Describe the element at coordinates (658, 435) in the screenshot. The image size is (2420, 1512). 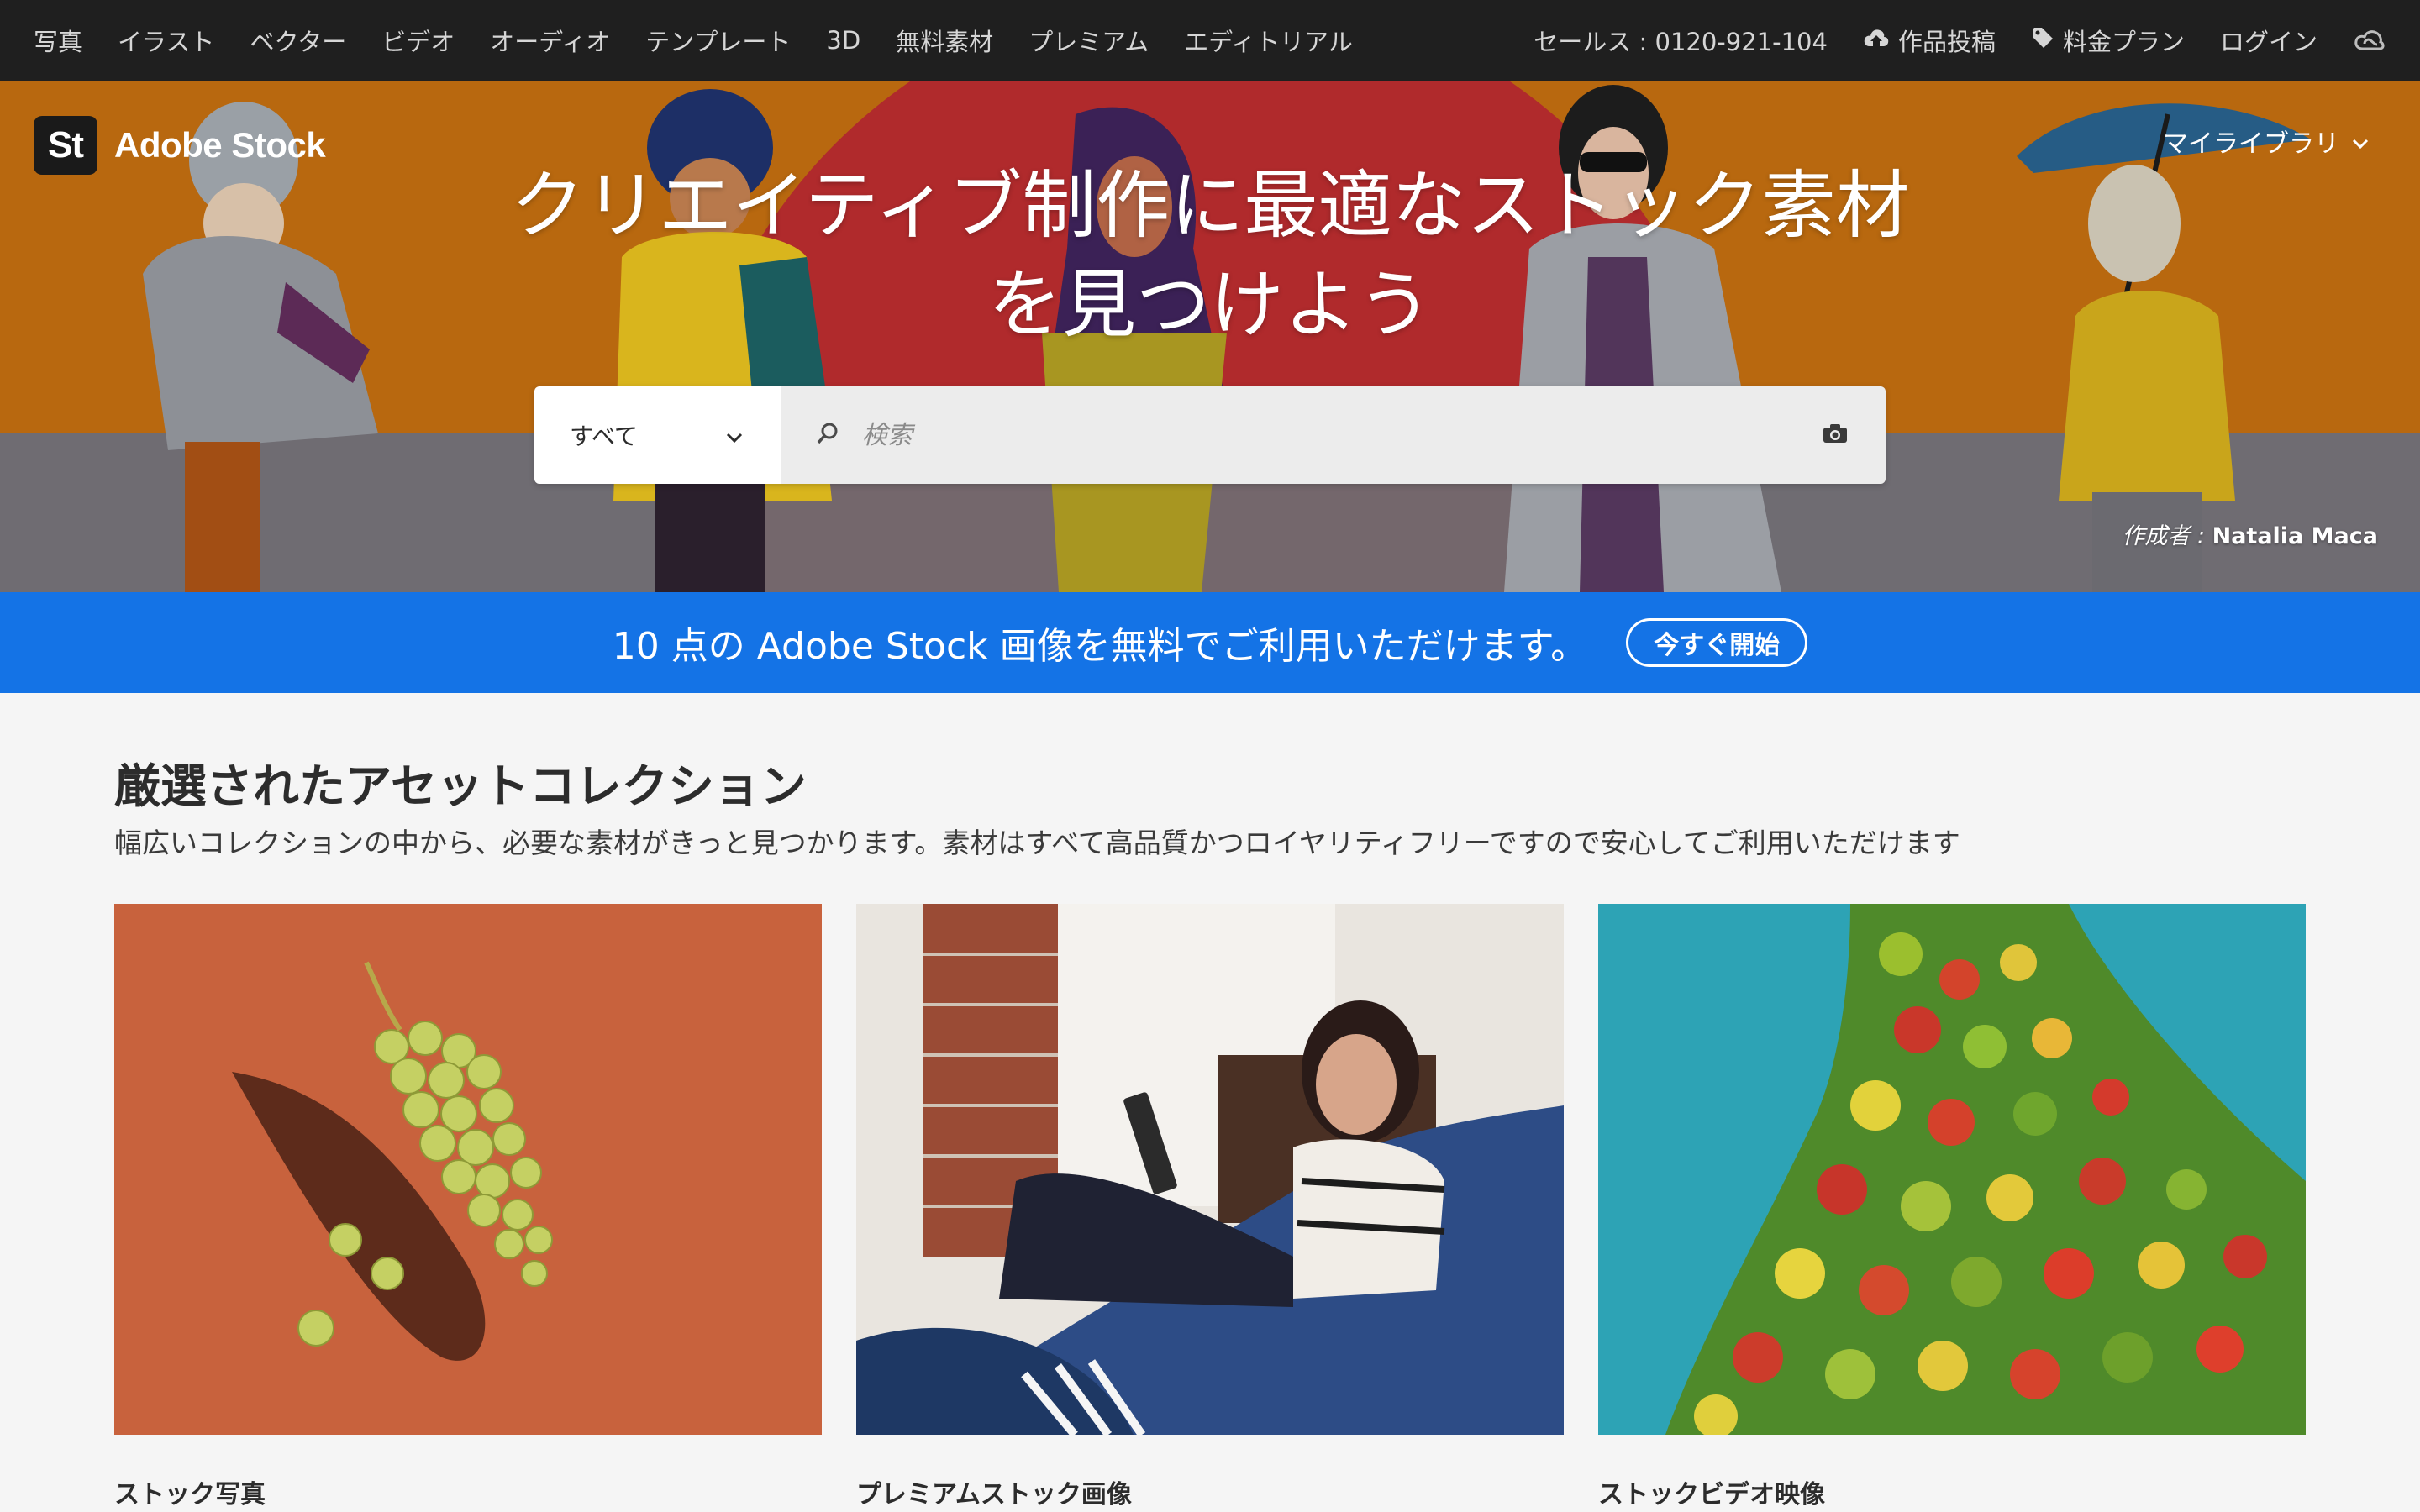
I see `search-category-dropdown: すべて` at that location.